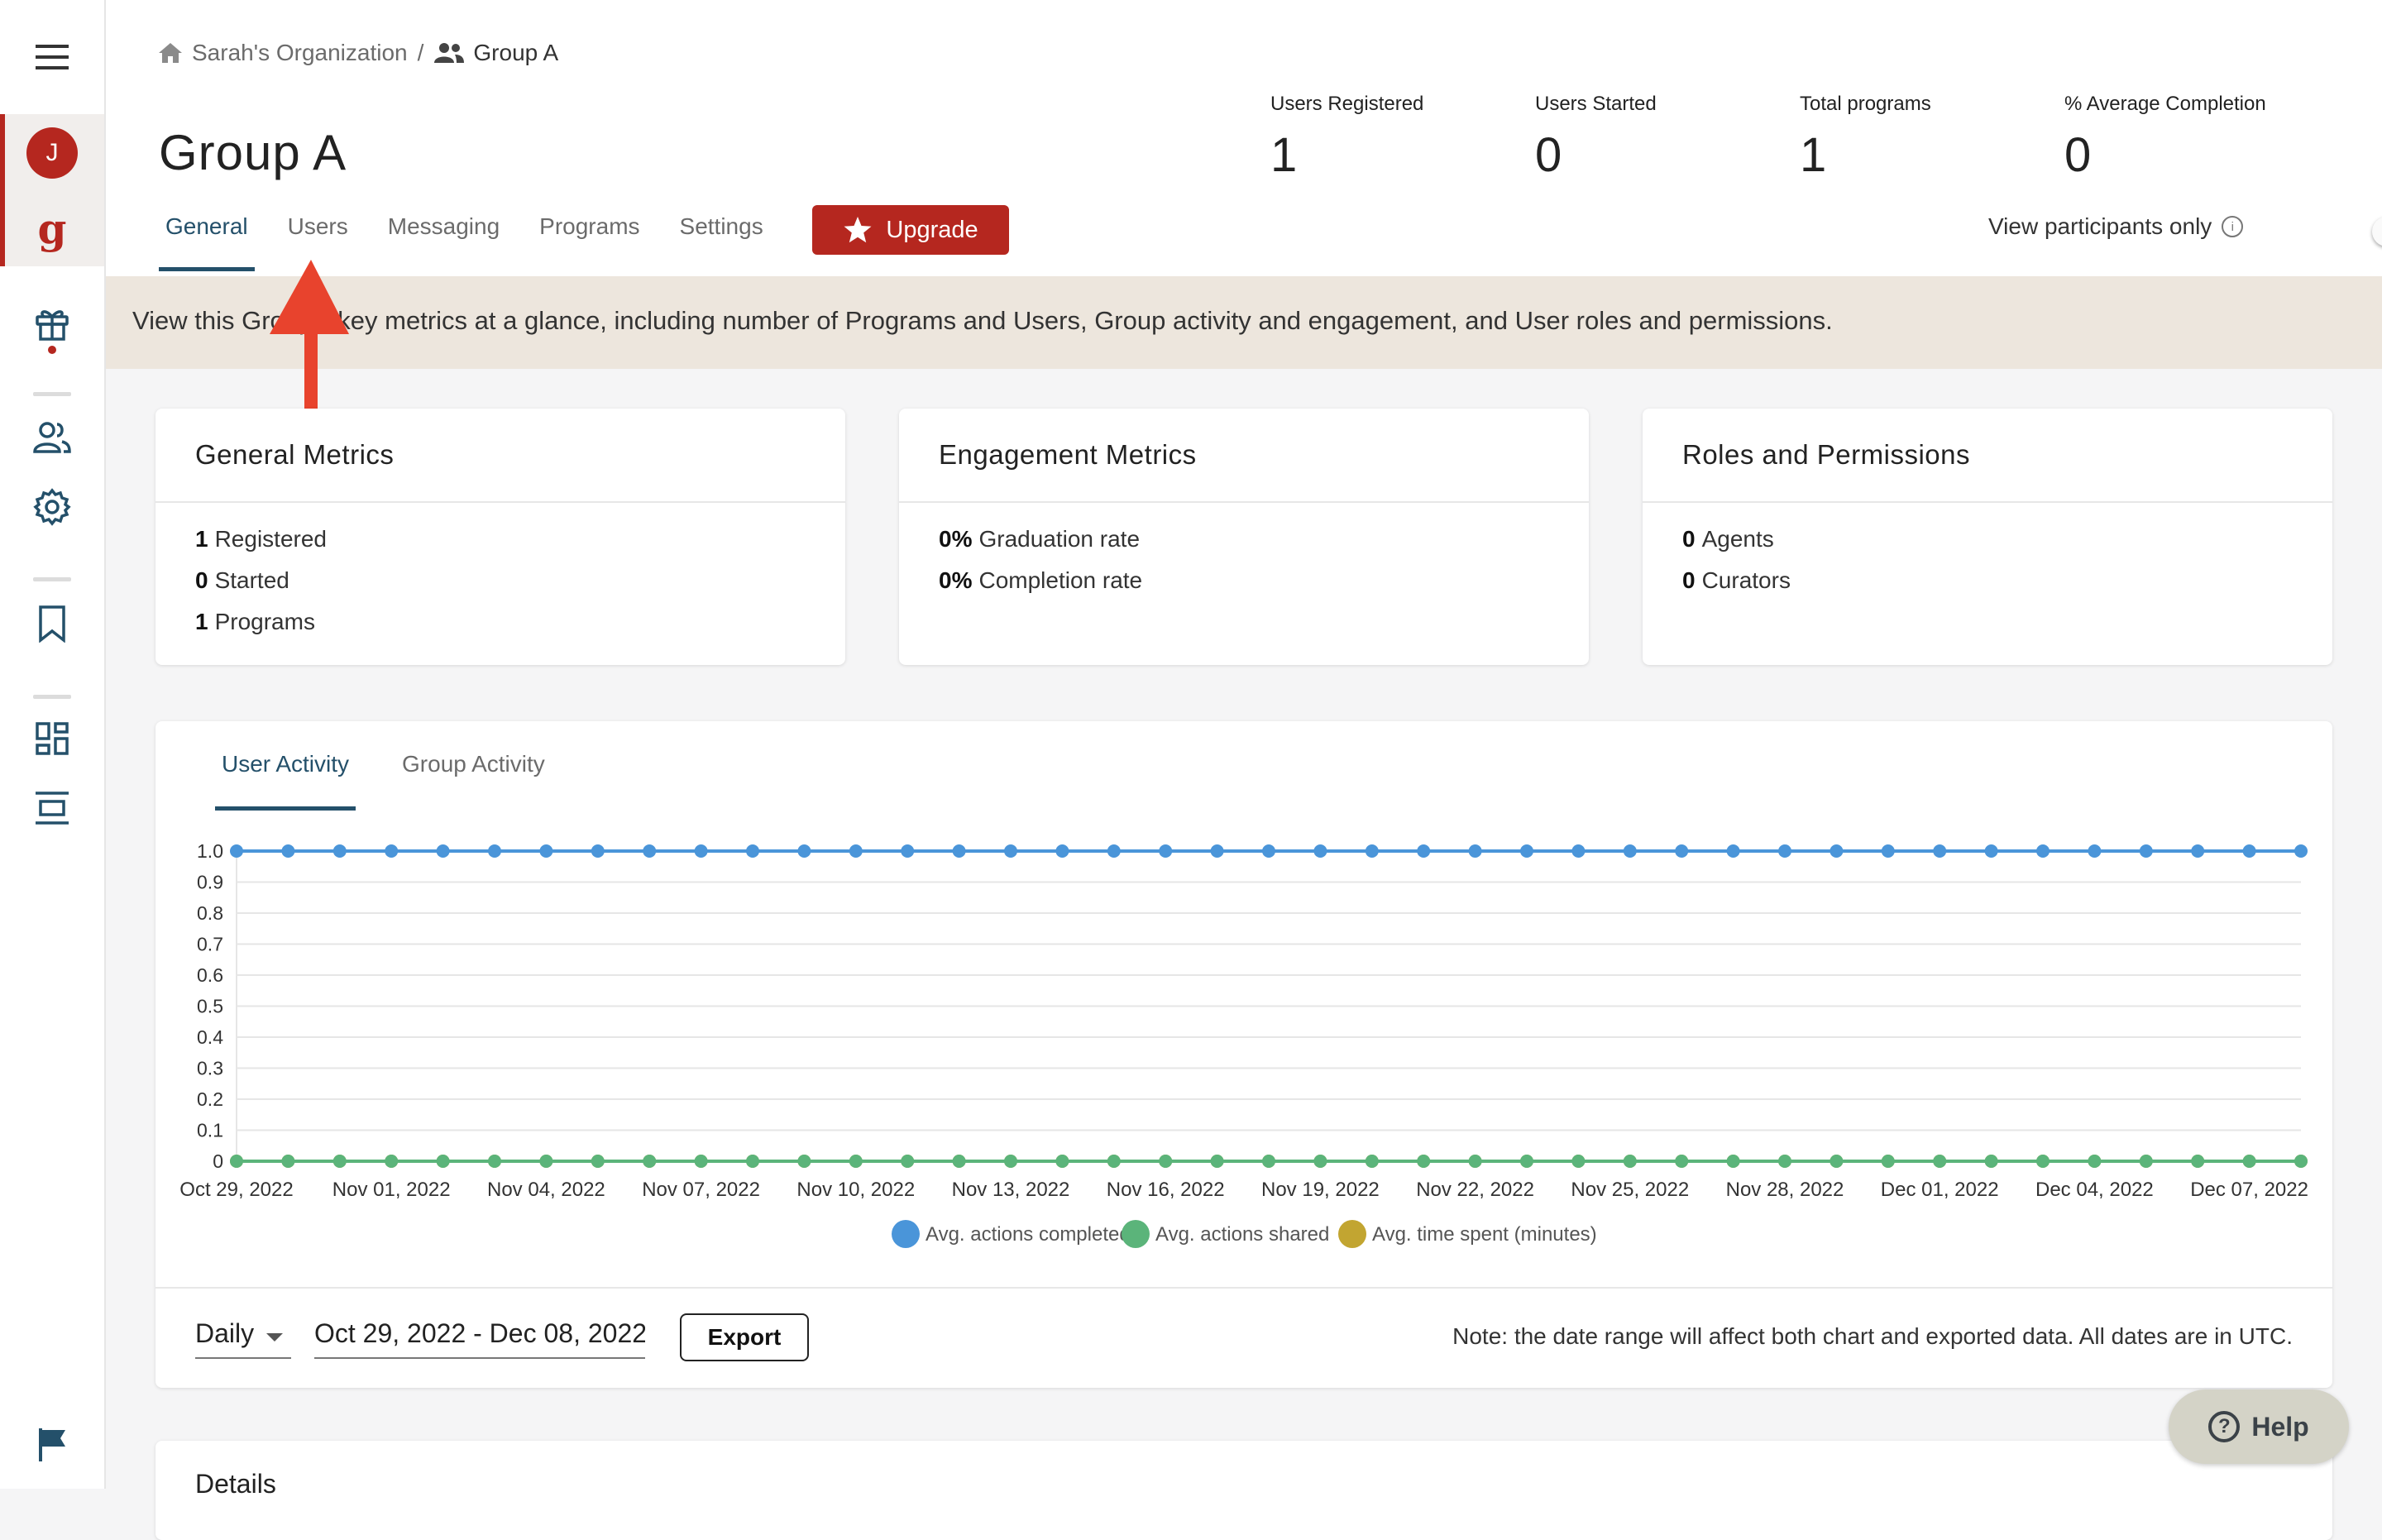  I want to click on help-button: ? Help, so click(2259, 1426).